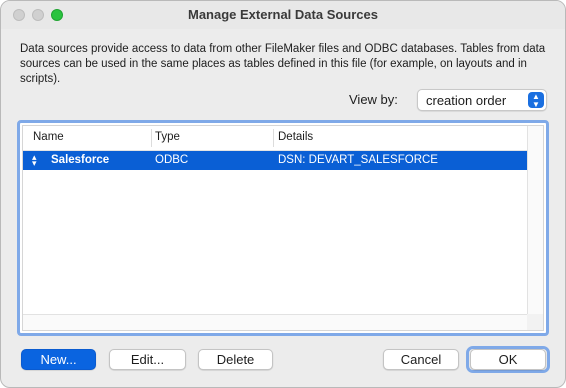 The image size is (566, 388). What do you see at coordinates (172, 160) in the screenshot?
I see `row-type: ODBC` at bounding box center [172, 160].